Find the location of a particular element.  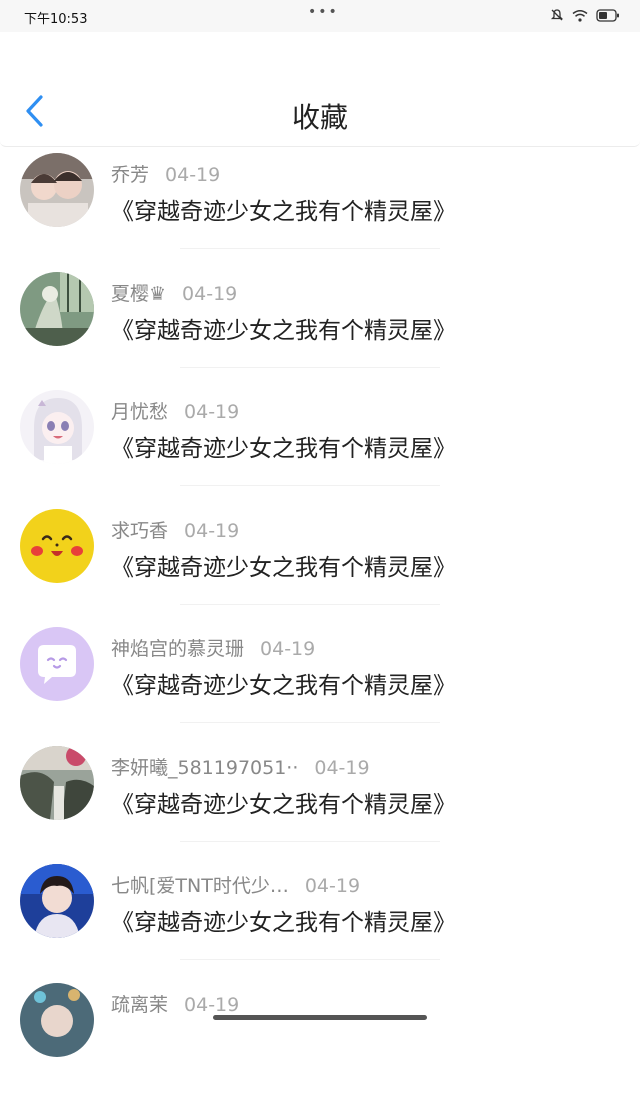

user-row: 夏樱♛ 04-19 is located at coordinates (174, 292).